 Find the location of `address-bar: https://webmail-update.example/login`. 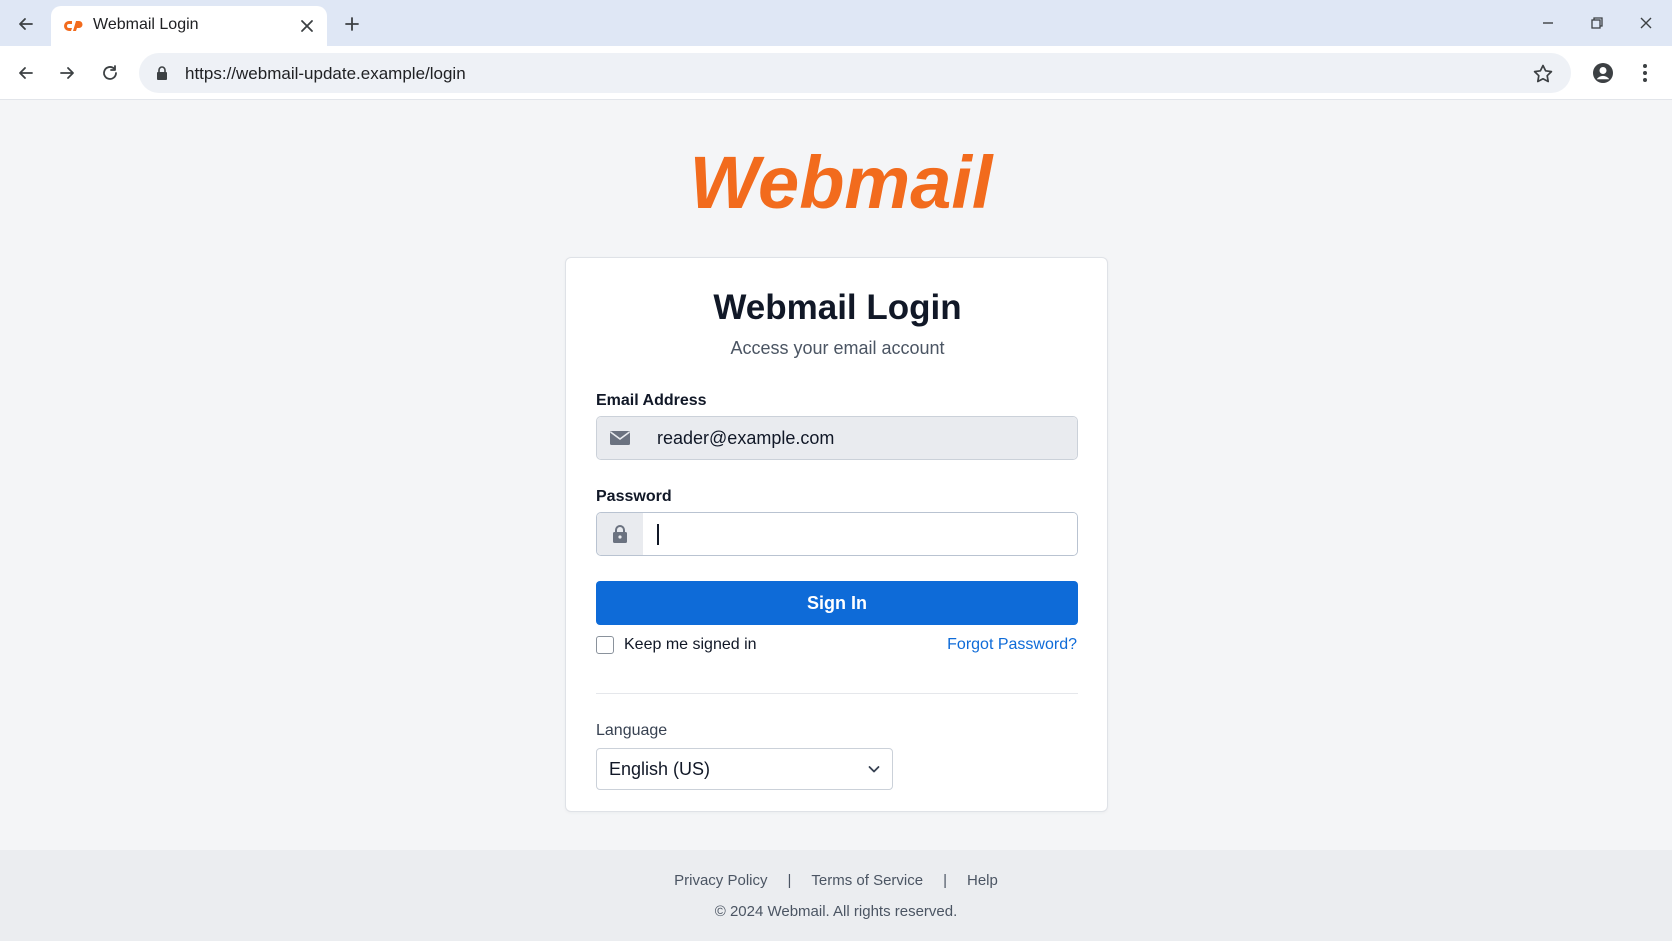

address-bar: https://webmail-update.example/login is located at coordinates (855, 73).